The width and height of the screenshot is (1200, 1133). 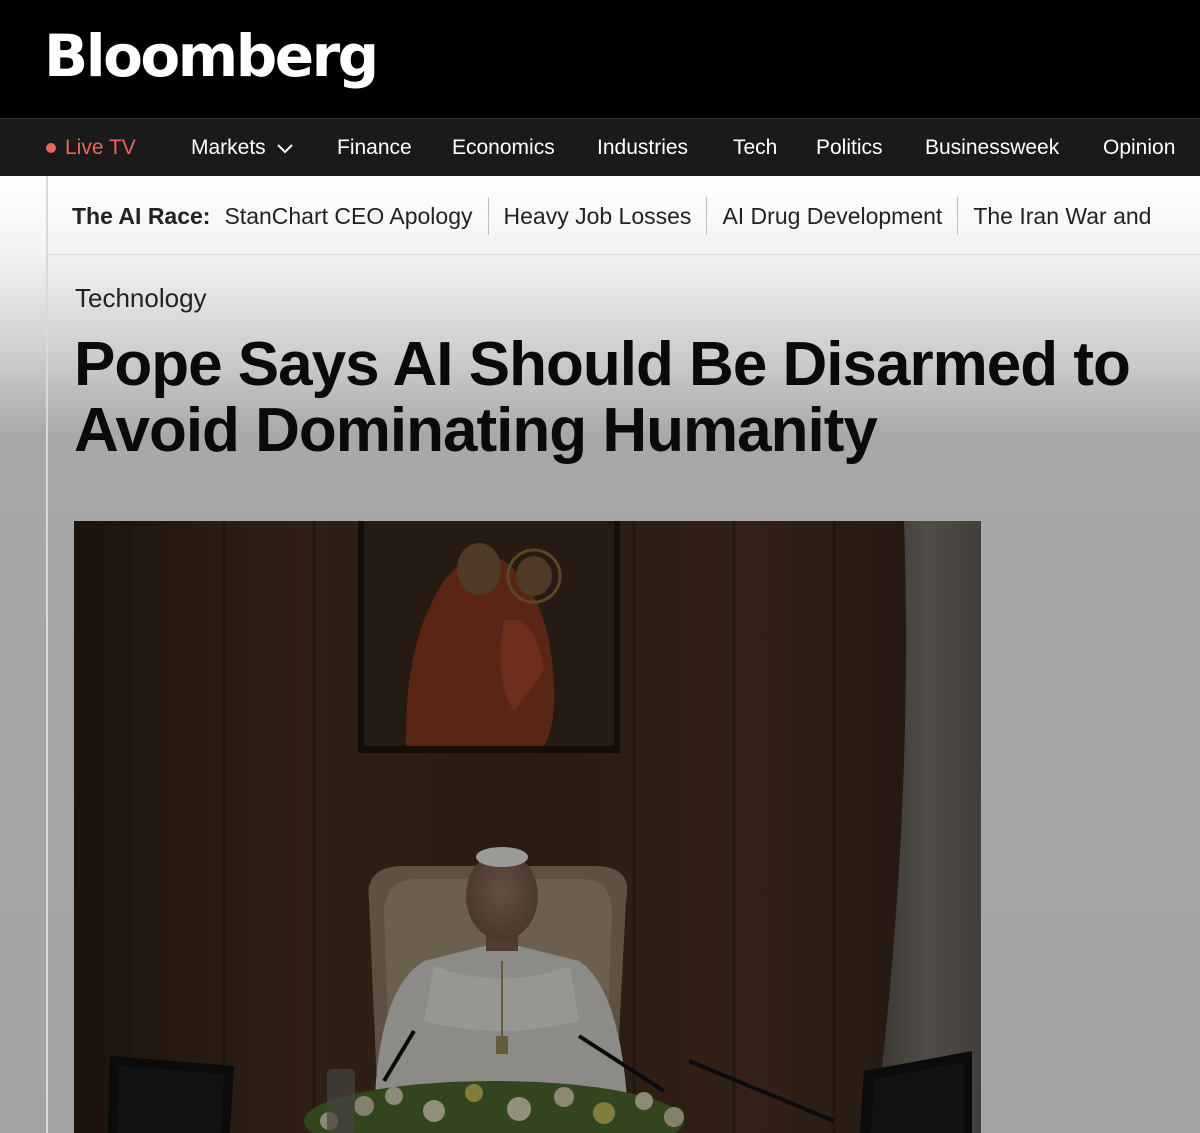 I want to click on nav-politics: Politics, so click(x=849, y=148).